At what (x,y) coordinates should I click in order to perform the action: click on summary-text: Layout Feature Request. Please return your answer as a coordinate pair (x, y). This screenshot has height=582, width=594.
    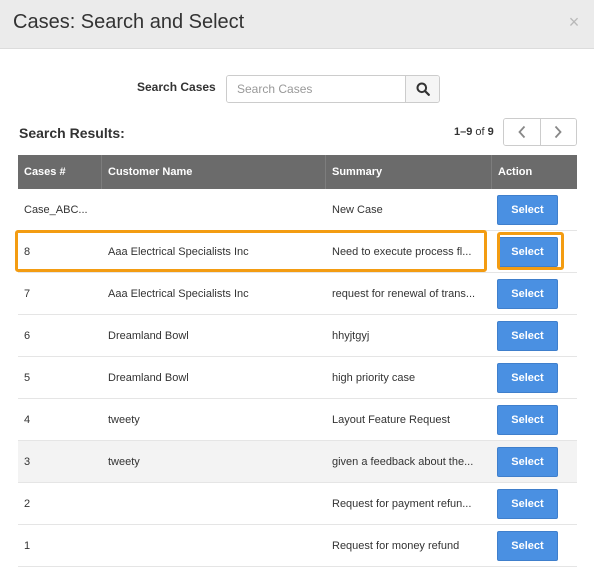
    Looking at the image, I should click on (391, 419).